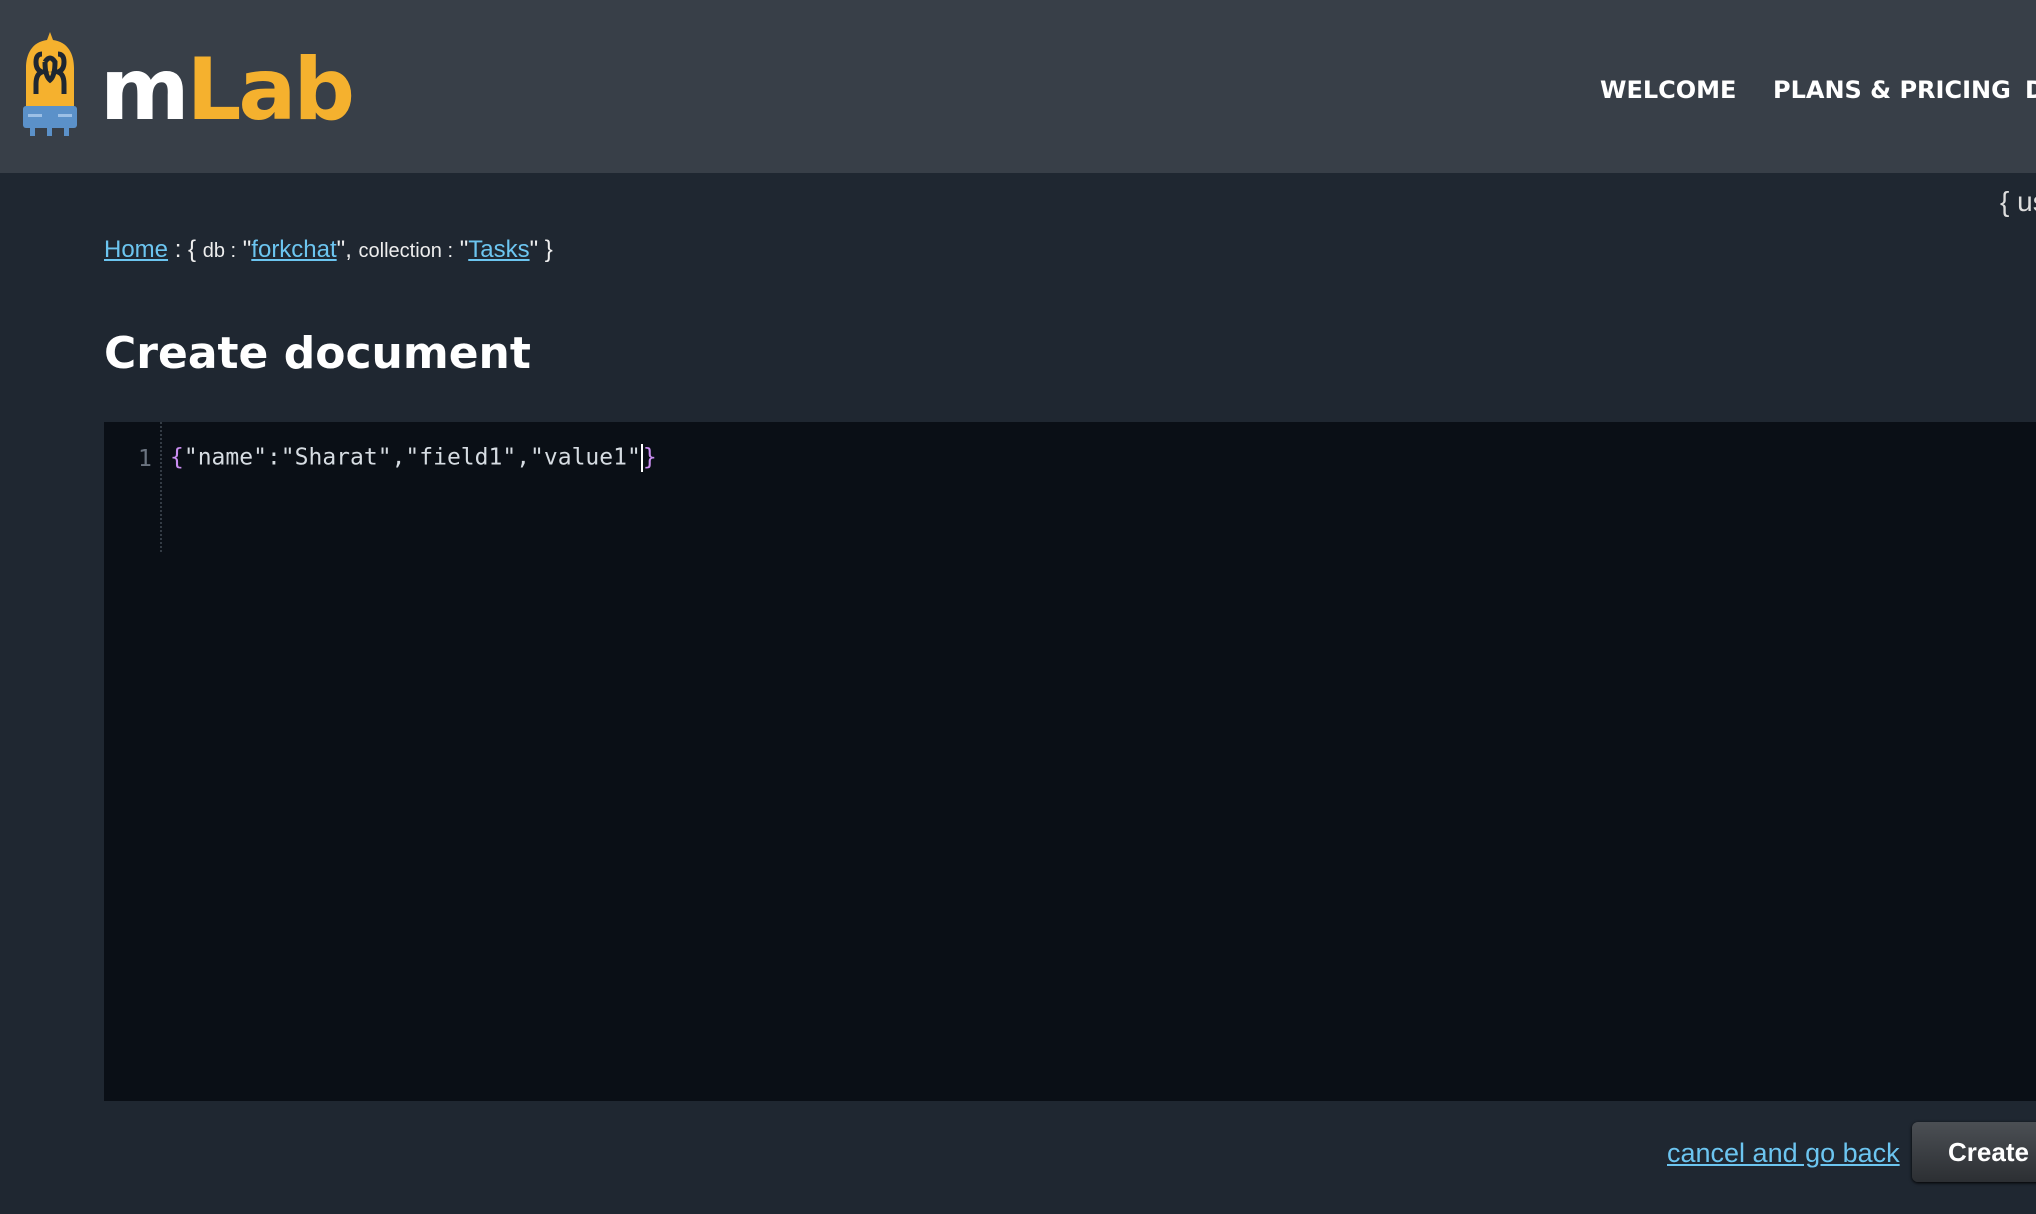 This screenshot has height=1214, width=2036. What do you see at coordinates (413, 458) in the screenshot?
I see `editor-line: {"name":"Sharat","field1","value1"}` at bounding box center [413, 458].